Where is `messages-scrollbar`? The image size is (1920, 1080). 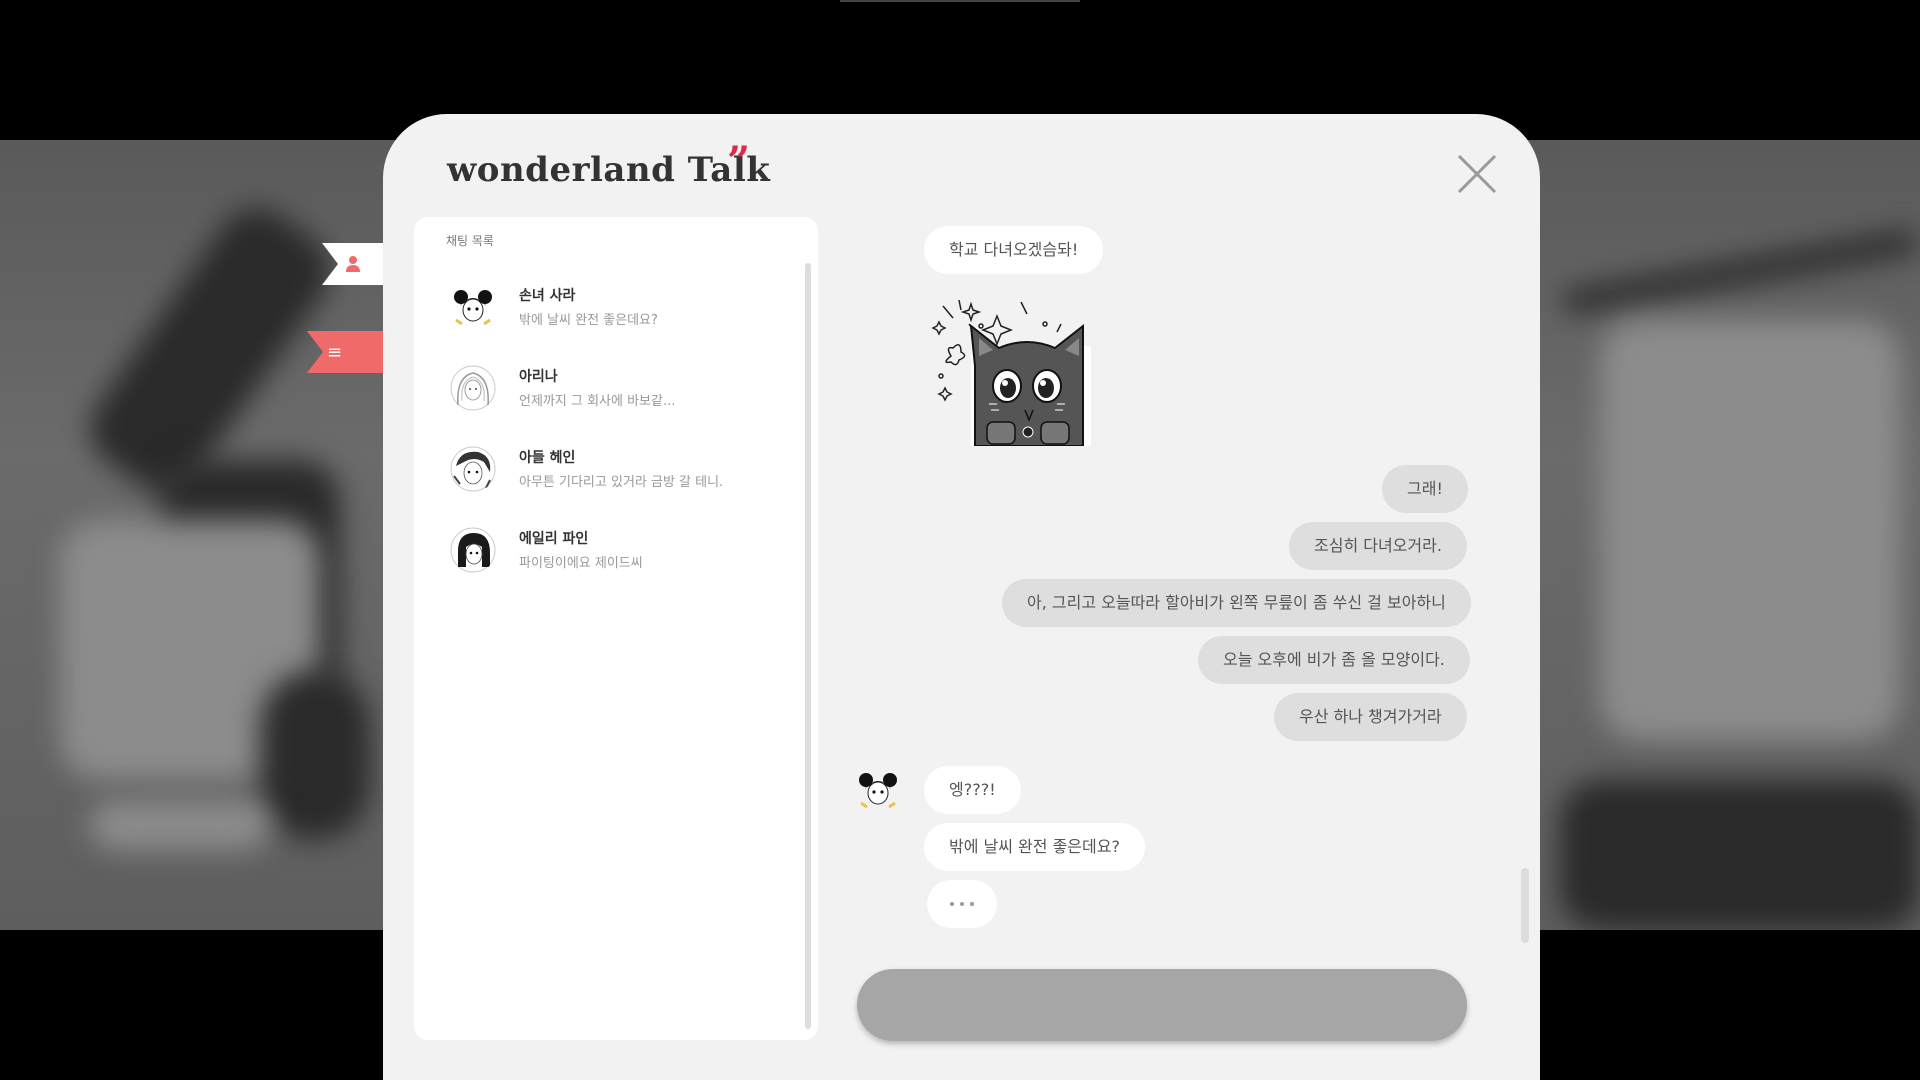
messages-scrollbar is located at coordinates (1525, 905).